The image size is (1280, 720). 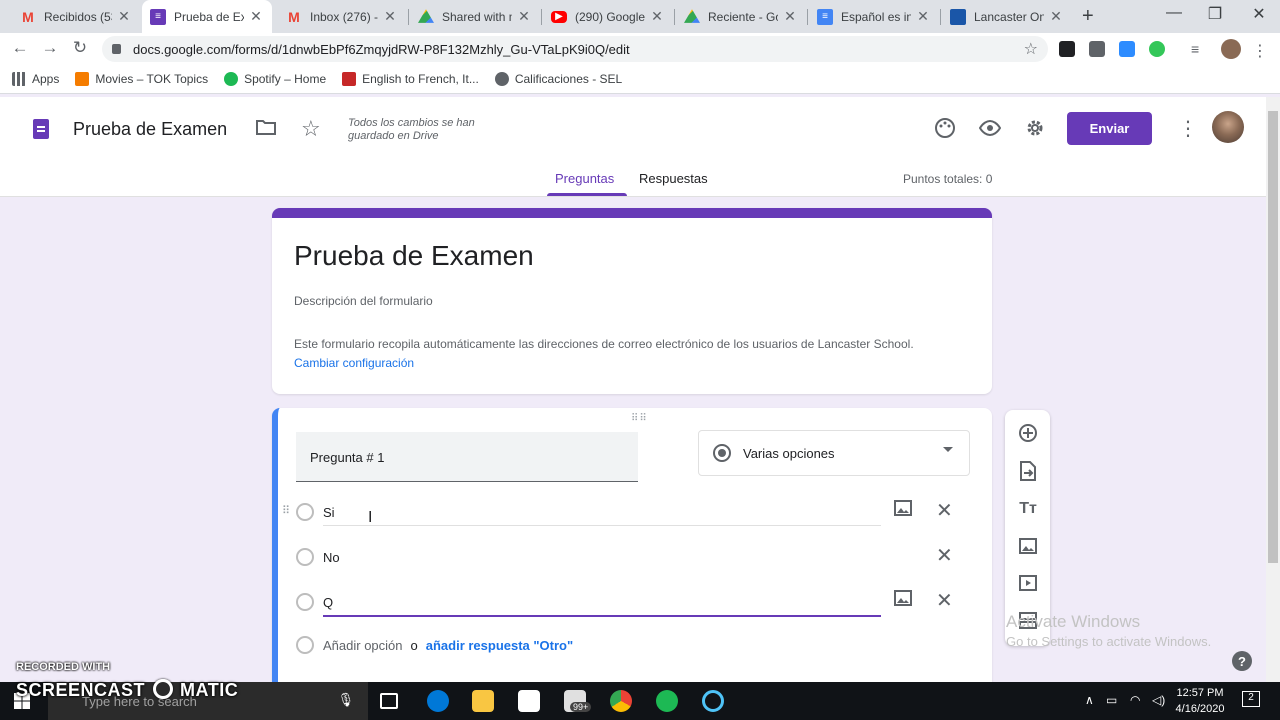 What do you see at coordinates (584, 178) in the screenshot?
I see `tab-questions: Preguntas` at bounding box center [584, 178].